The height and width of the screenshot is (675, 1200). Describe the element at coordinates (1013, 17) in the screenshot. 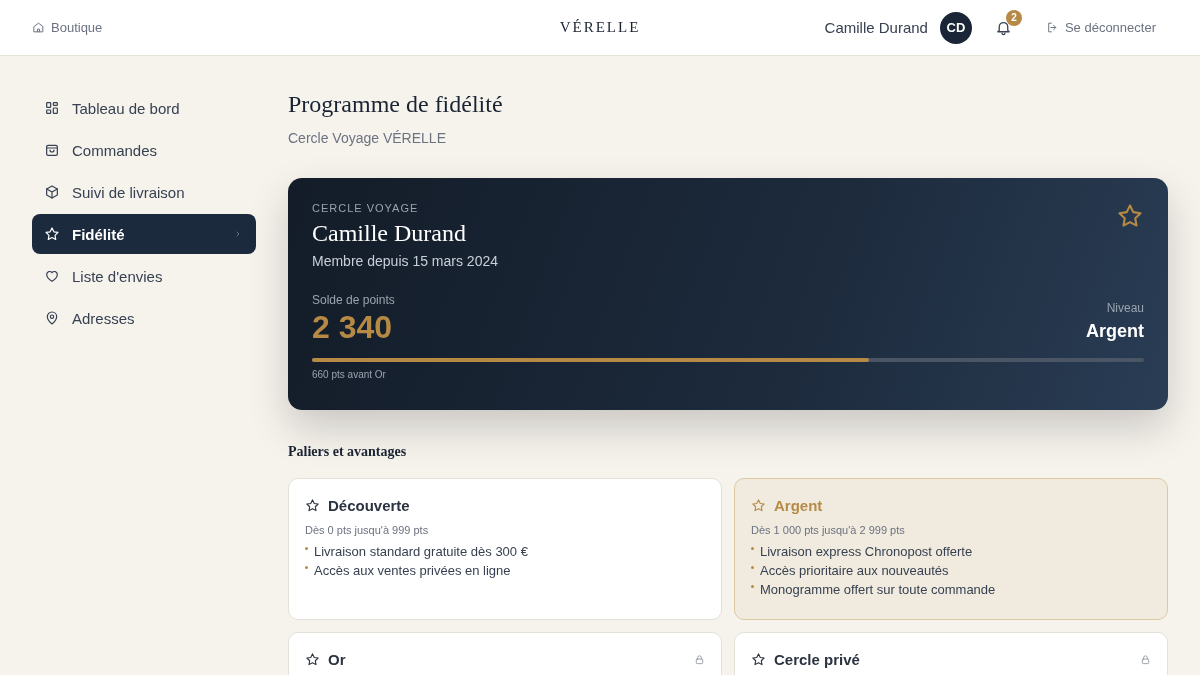

I see `notification-badge: 2` at that location.